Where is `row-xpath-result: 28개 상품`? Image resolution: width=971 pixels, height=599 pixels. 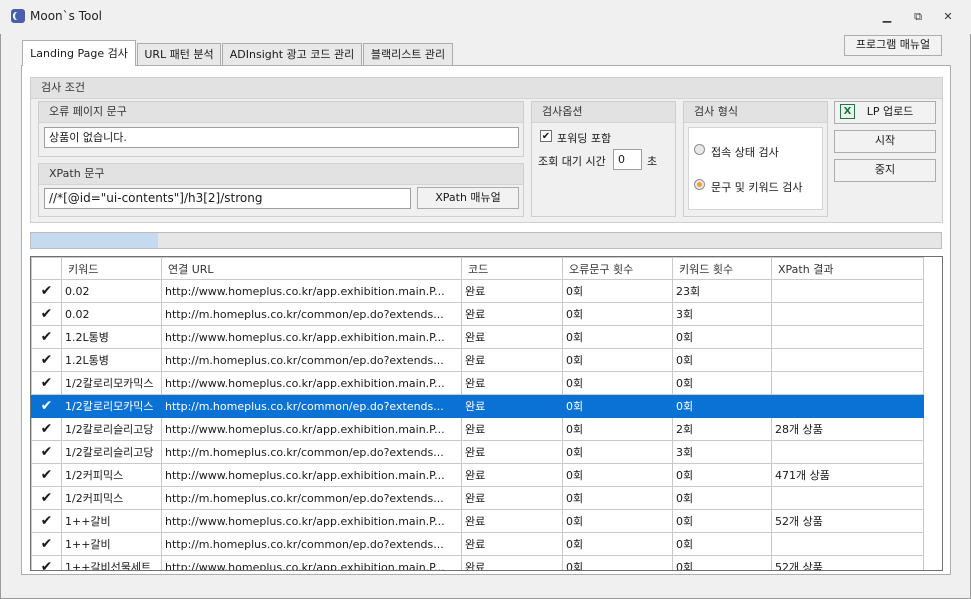
row-xpath-result: 28개 상품 is located at coordinates (847, 429).